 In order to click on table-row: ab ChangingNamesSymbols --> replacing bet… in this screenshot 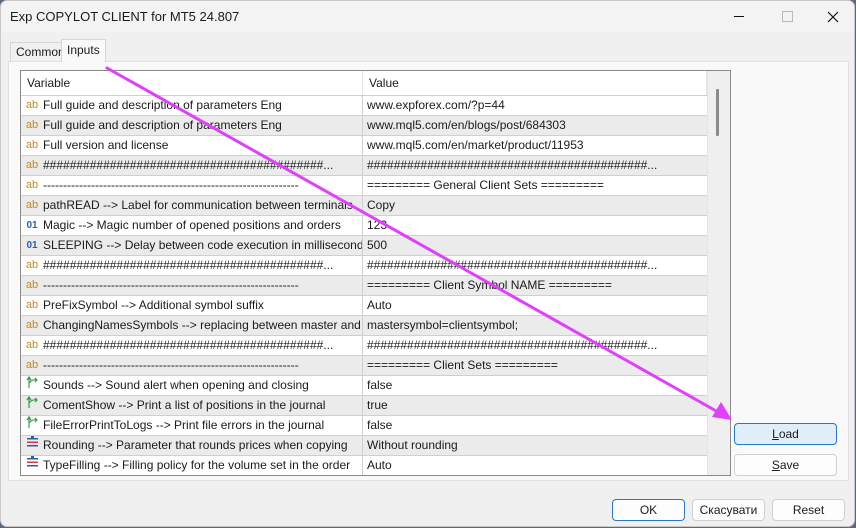, I will do `click(364, 325)`.